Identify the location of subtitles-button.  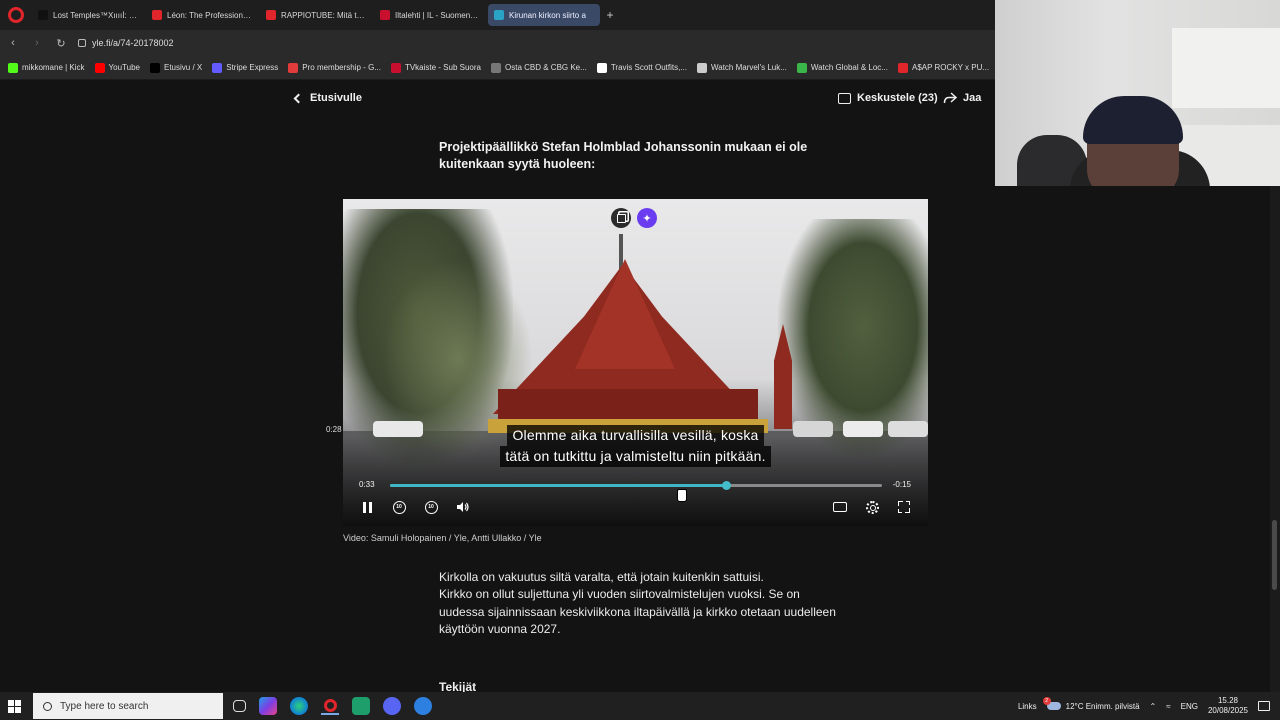
(840, 507).